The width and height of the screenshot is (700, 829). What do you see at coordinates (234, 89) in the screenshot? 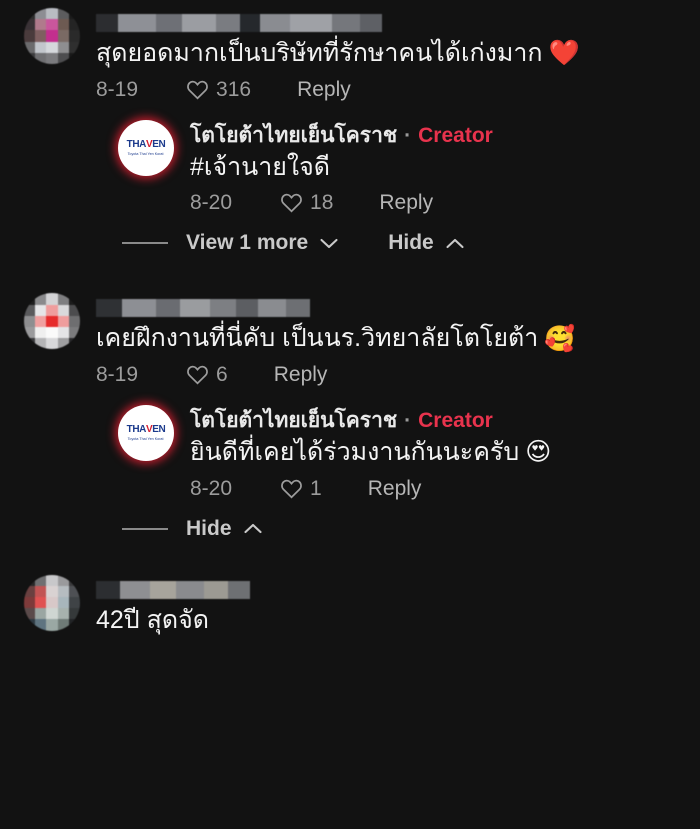
I see `like-count: 316` at bounding box center [234, 89].